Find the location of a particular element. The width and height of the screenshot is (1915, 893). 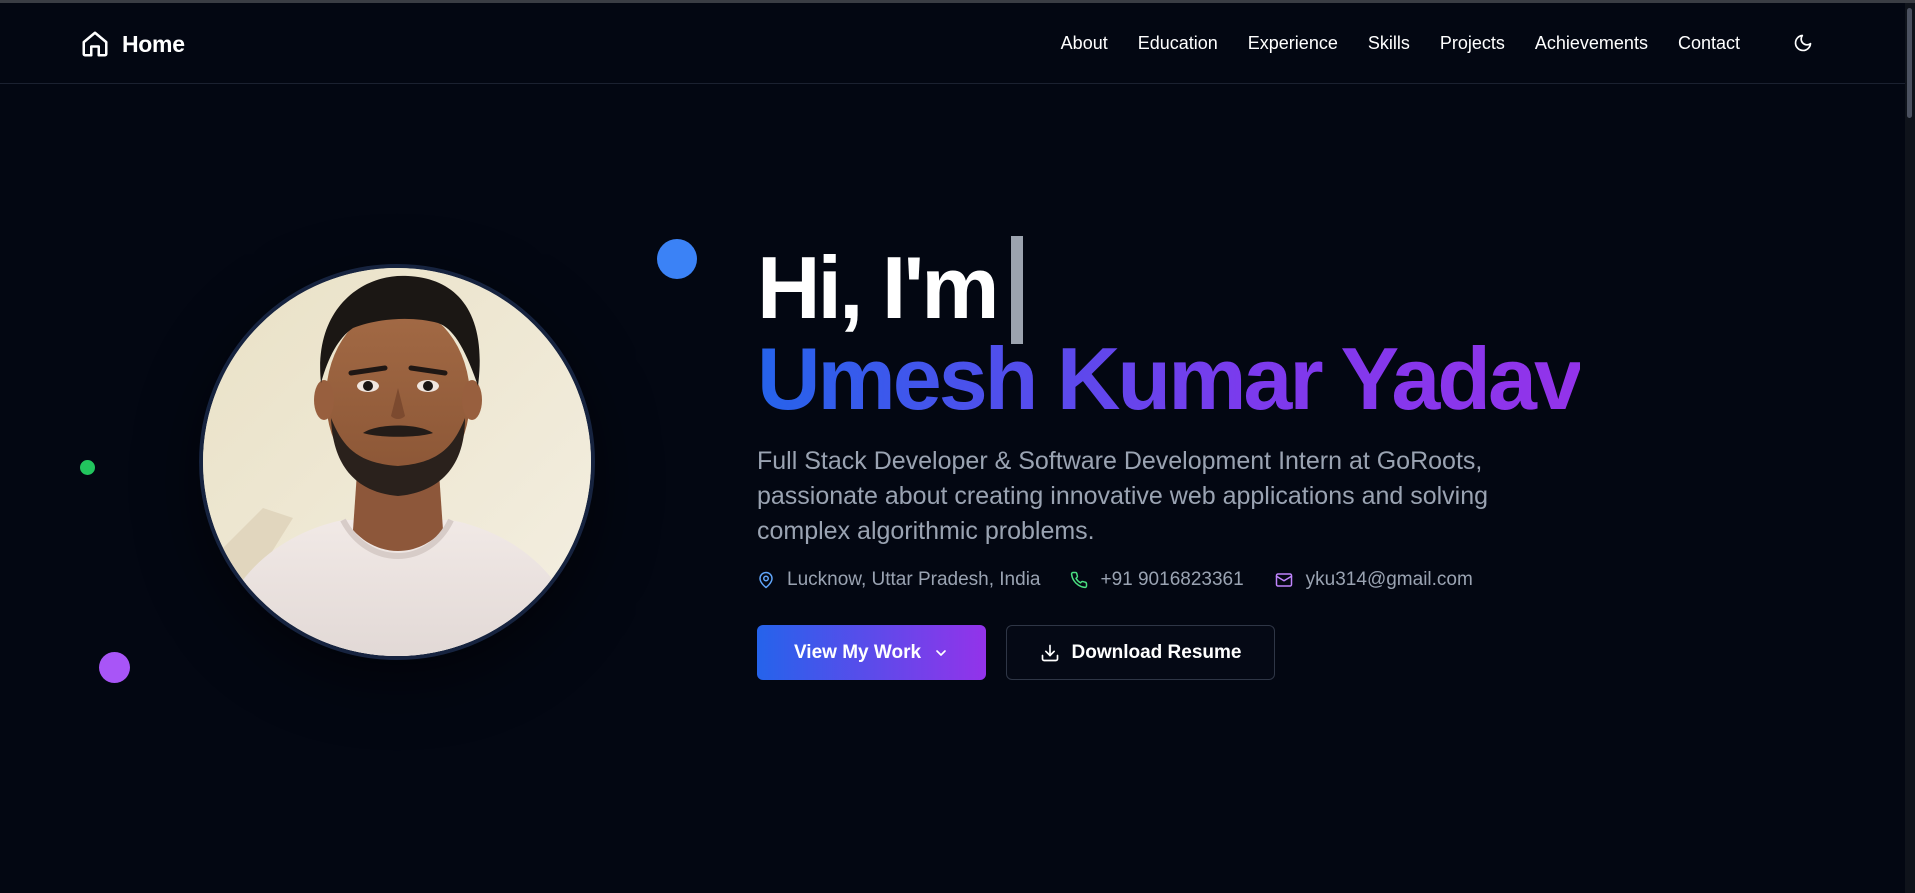

nav-link-skills: Skills is located at coordinates (1389, 43).